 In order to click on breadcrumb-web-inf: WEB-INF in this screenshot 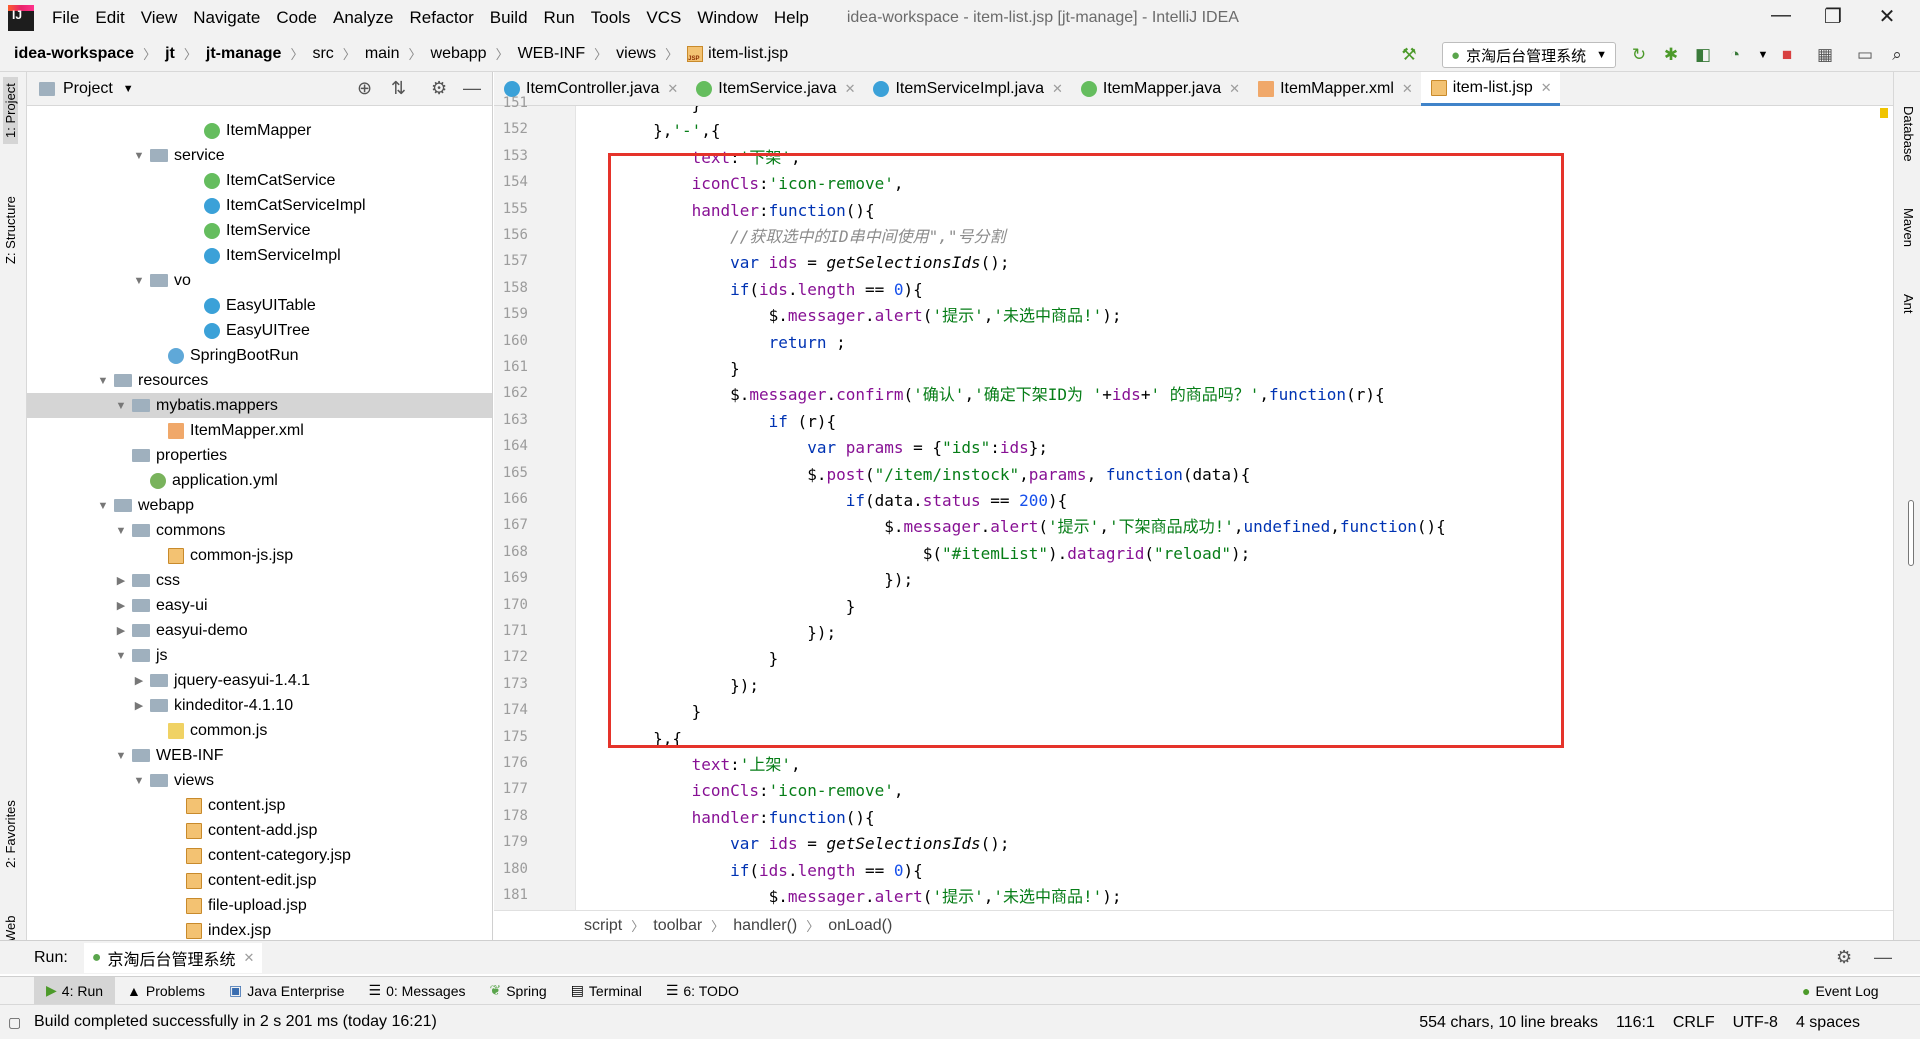, I will do `click(552, 54)`.